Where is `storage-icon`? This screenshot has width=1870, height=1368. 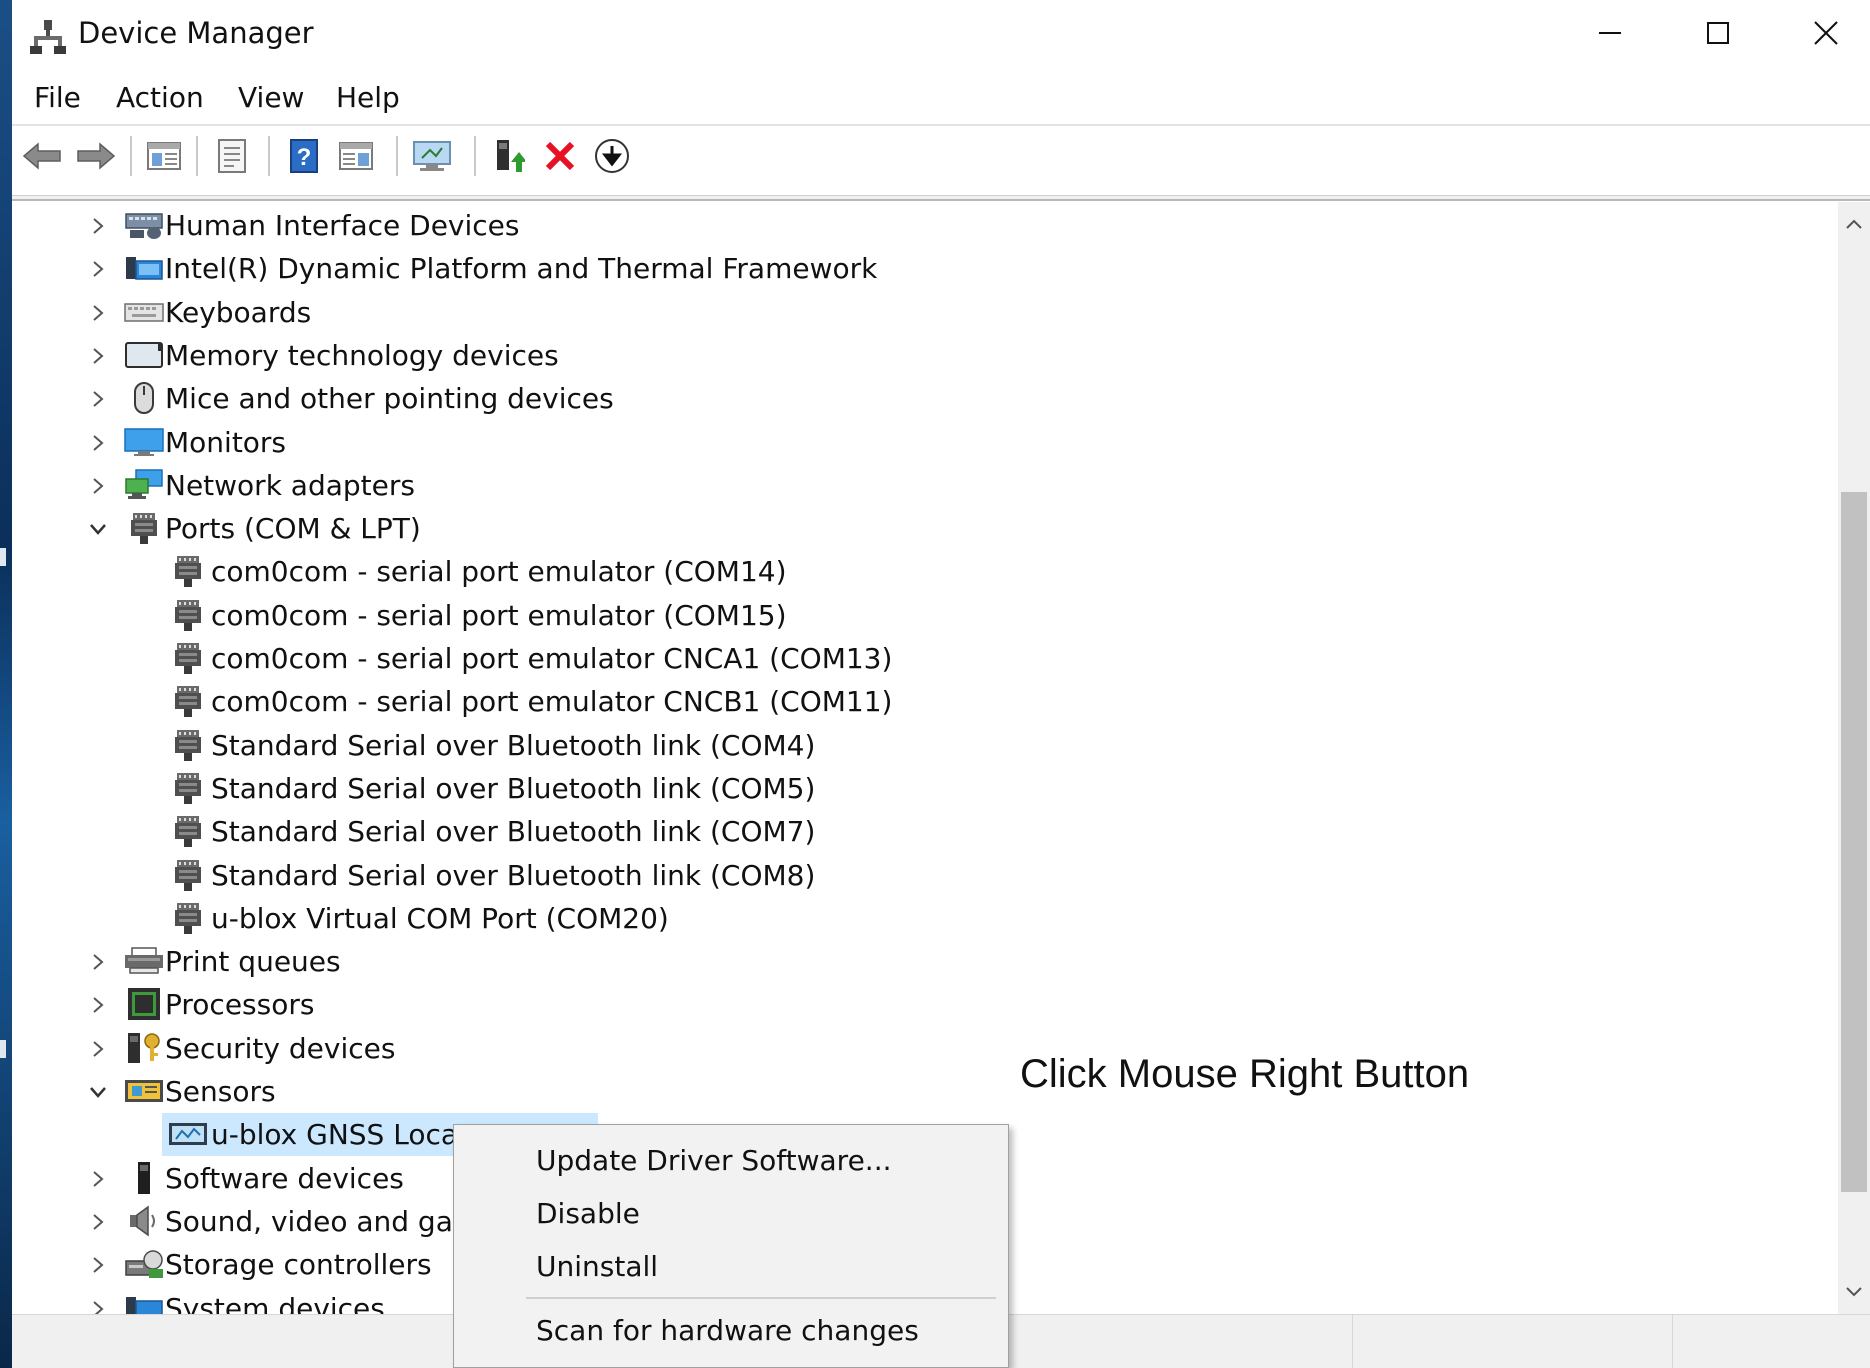
storage-icon is located at coordinates (144, 1264).